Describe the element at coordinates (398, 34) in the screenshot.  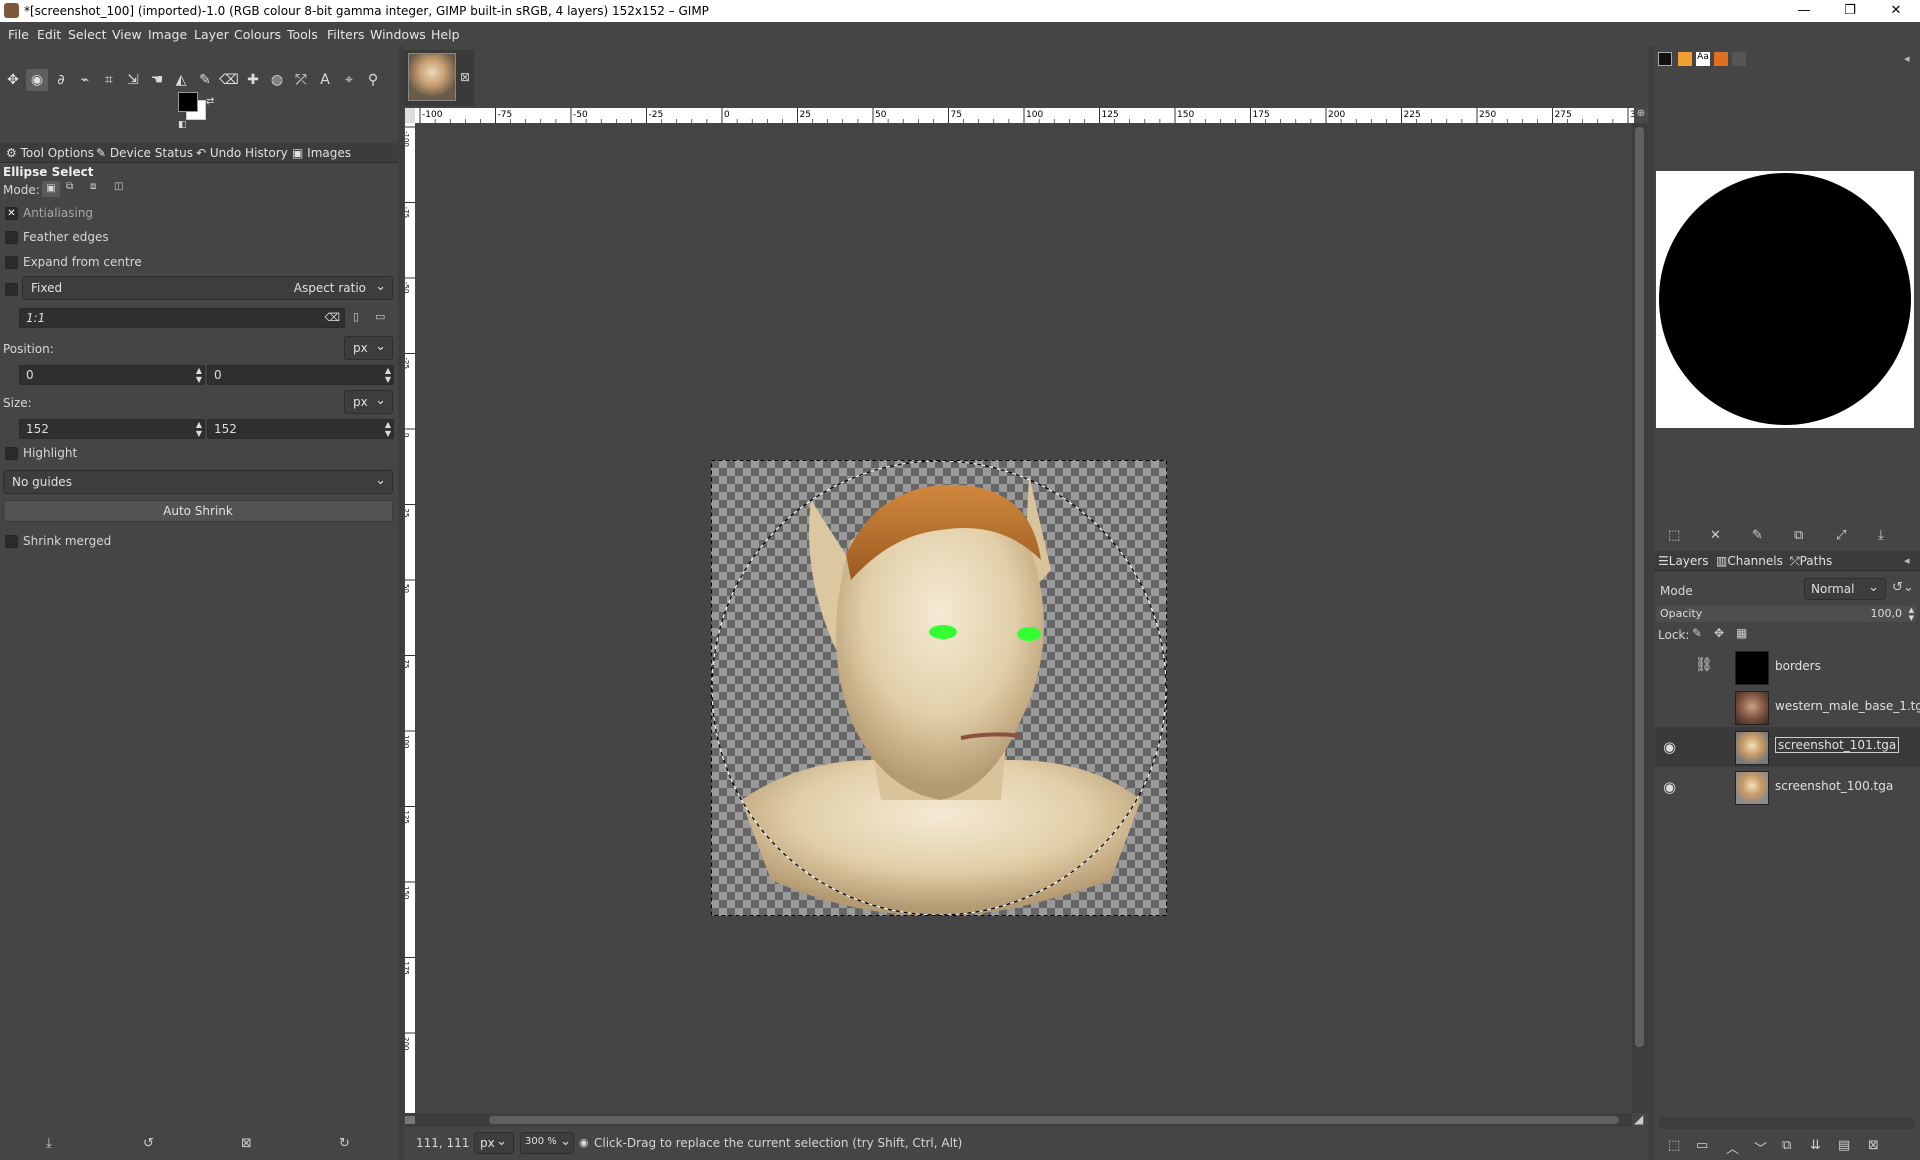
I see `menu-windows: Windows` at that location.